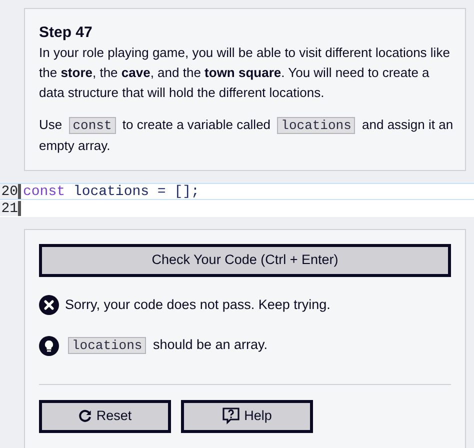 The image size is (474, 448). I want to click on error-icon, so click(49, 305).